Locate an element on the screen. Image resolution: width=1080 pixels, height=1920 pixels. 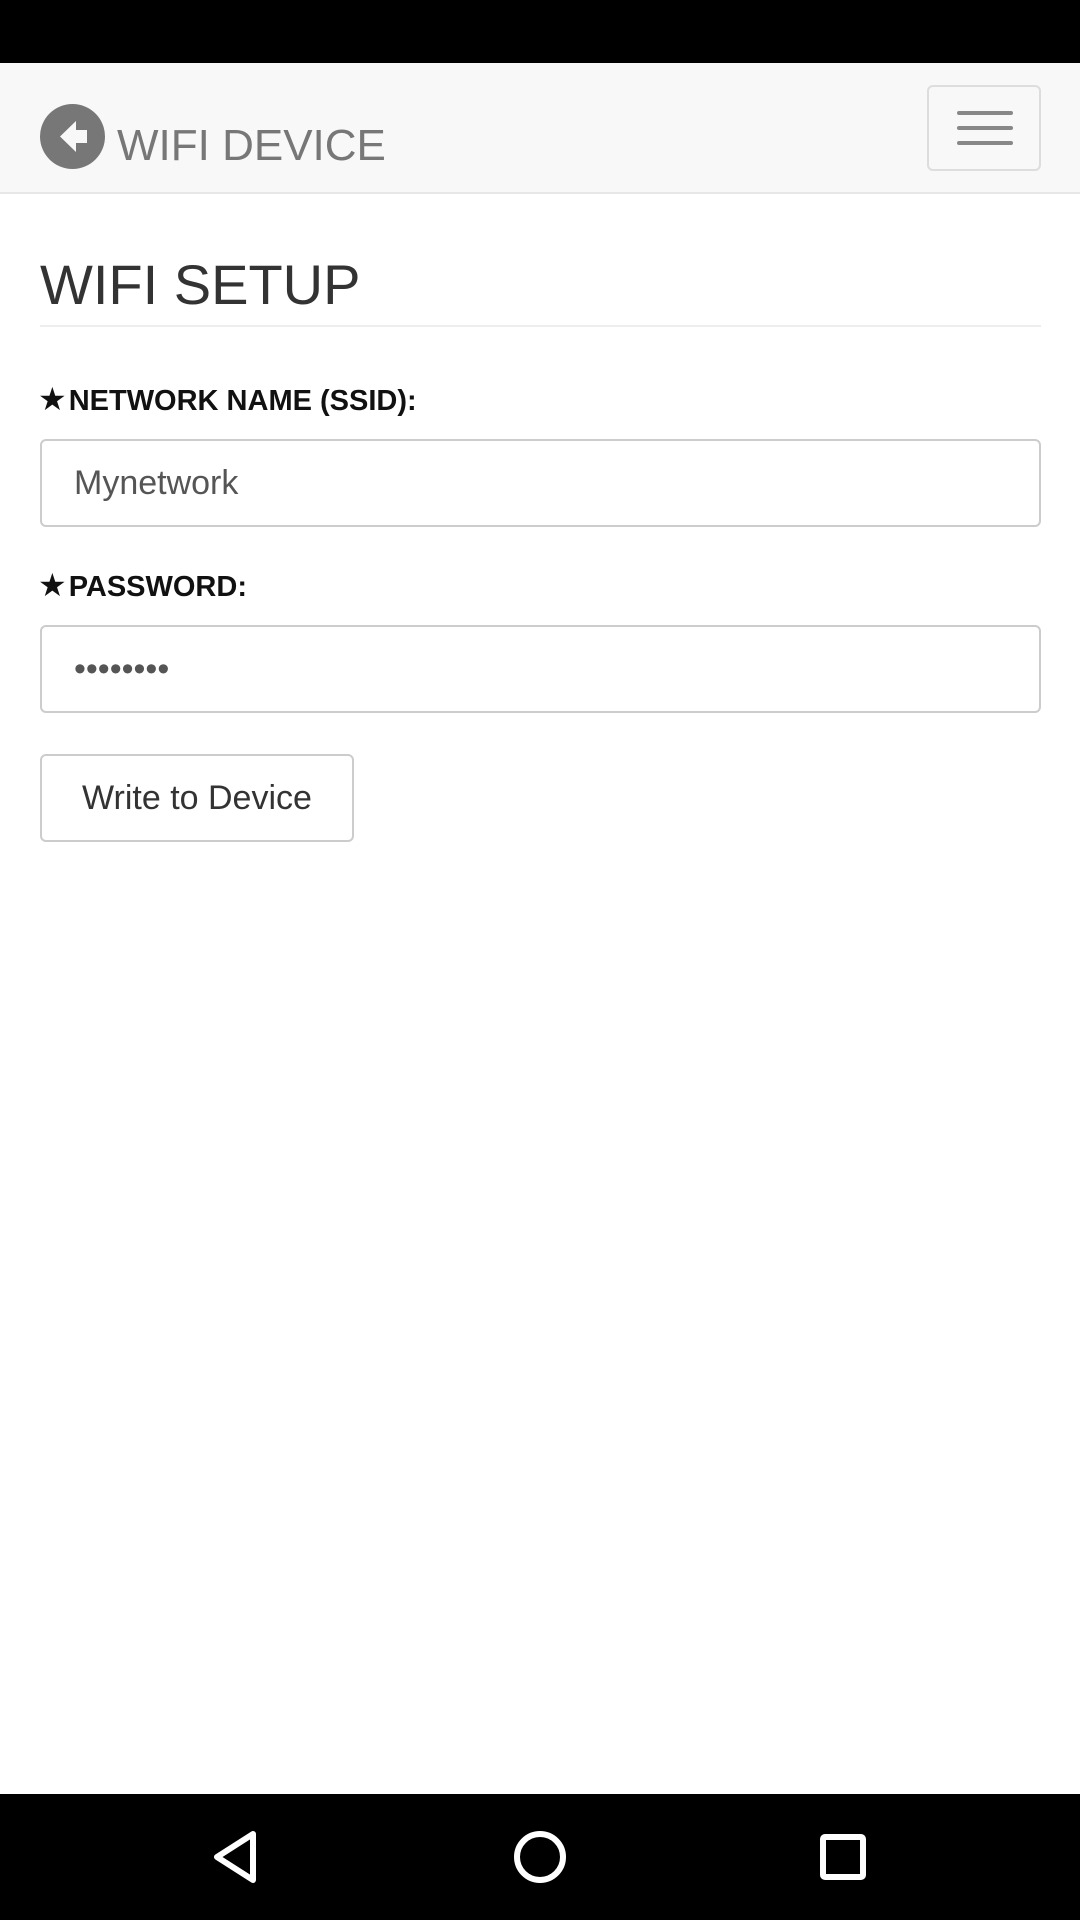
top-navbar: WIFI DEVICE is located at coordinates (540, 128).